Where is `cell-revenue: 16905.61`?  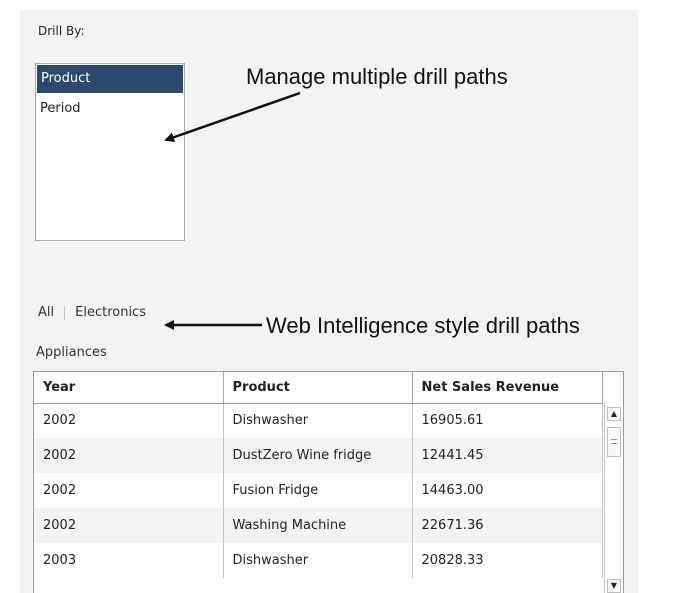
cell-revenue: 16905.61 is located at coordinates (507, 420).